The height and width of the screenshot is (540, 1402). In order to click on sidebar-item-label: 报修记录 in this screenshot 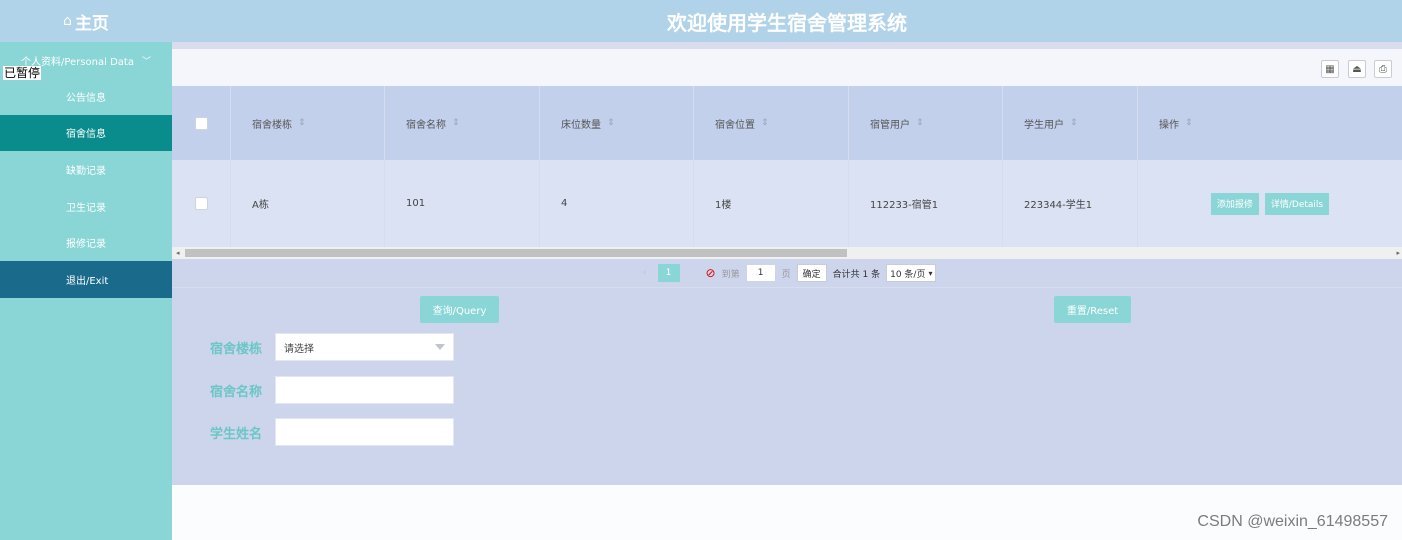, I will do `click(86, 245)`.